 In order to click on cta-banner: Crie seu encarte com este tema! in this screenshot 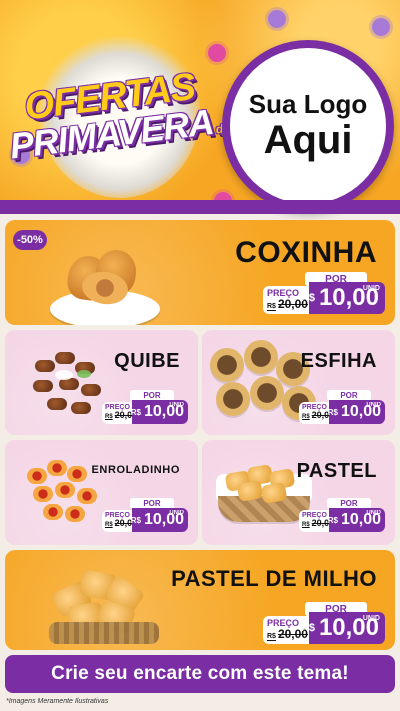, I will do `click(200, 674)`.